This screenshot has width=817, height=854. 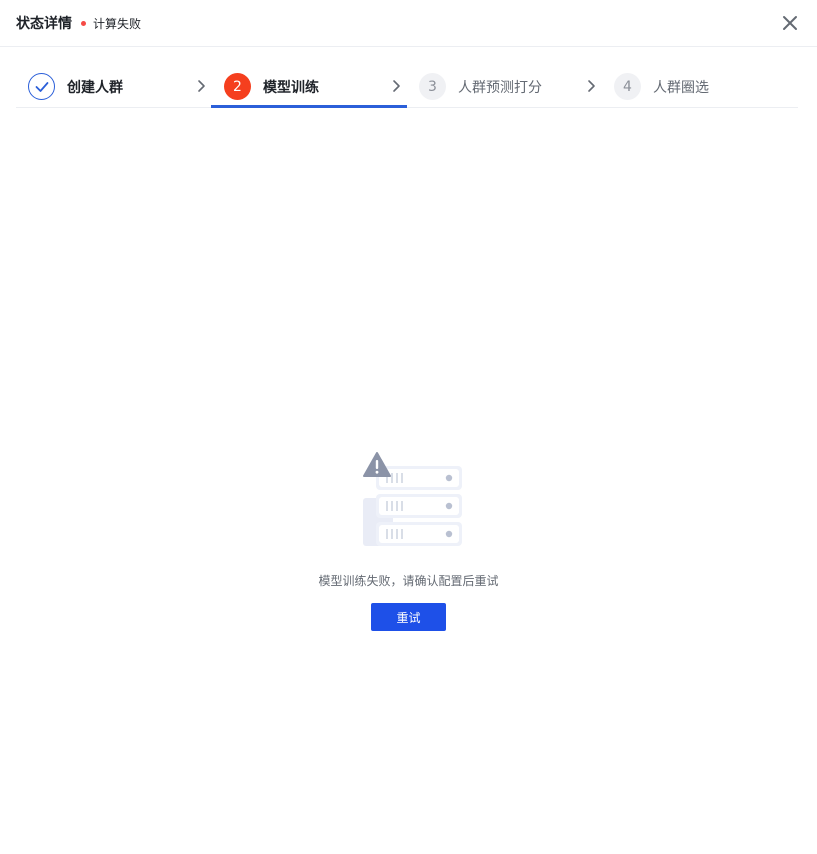 I want to click on close-button, so click(x=790, y=23).